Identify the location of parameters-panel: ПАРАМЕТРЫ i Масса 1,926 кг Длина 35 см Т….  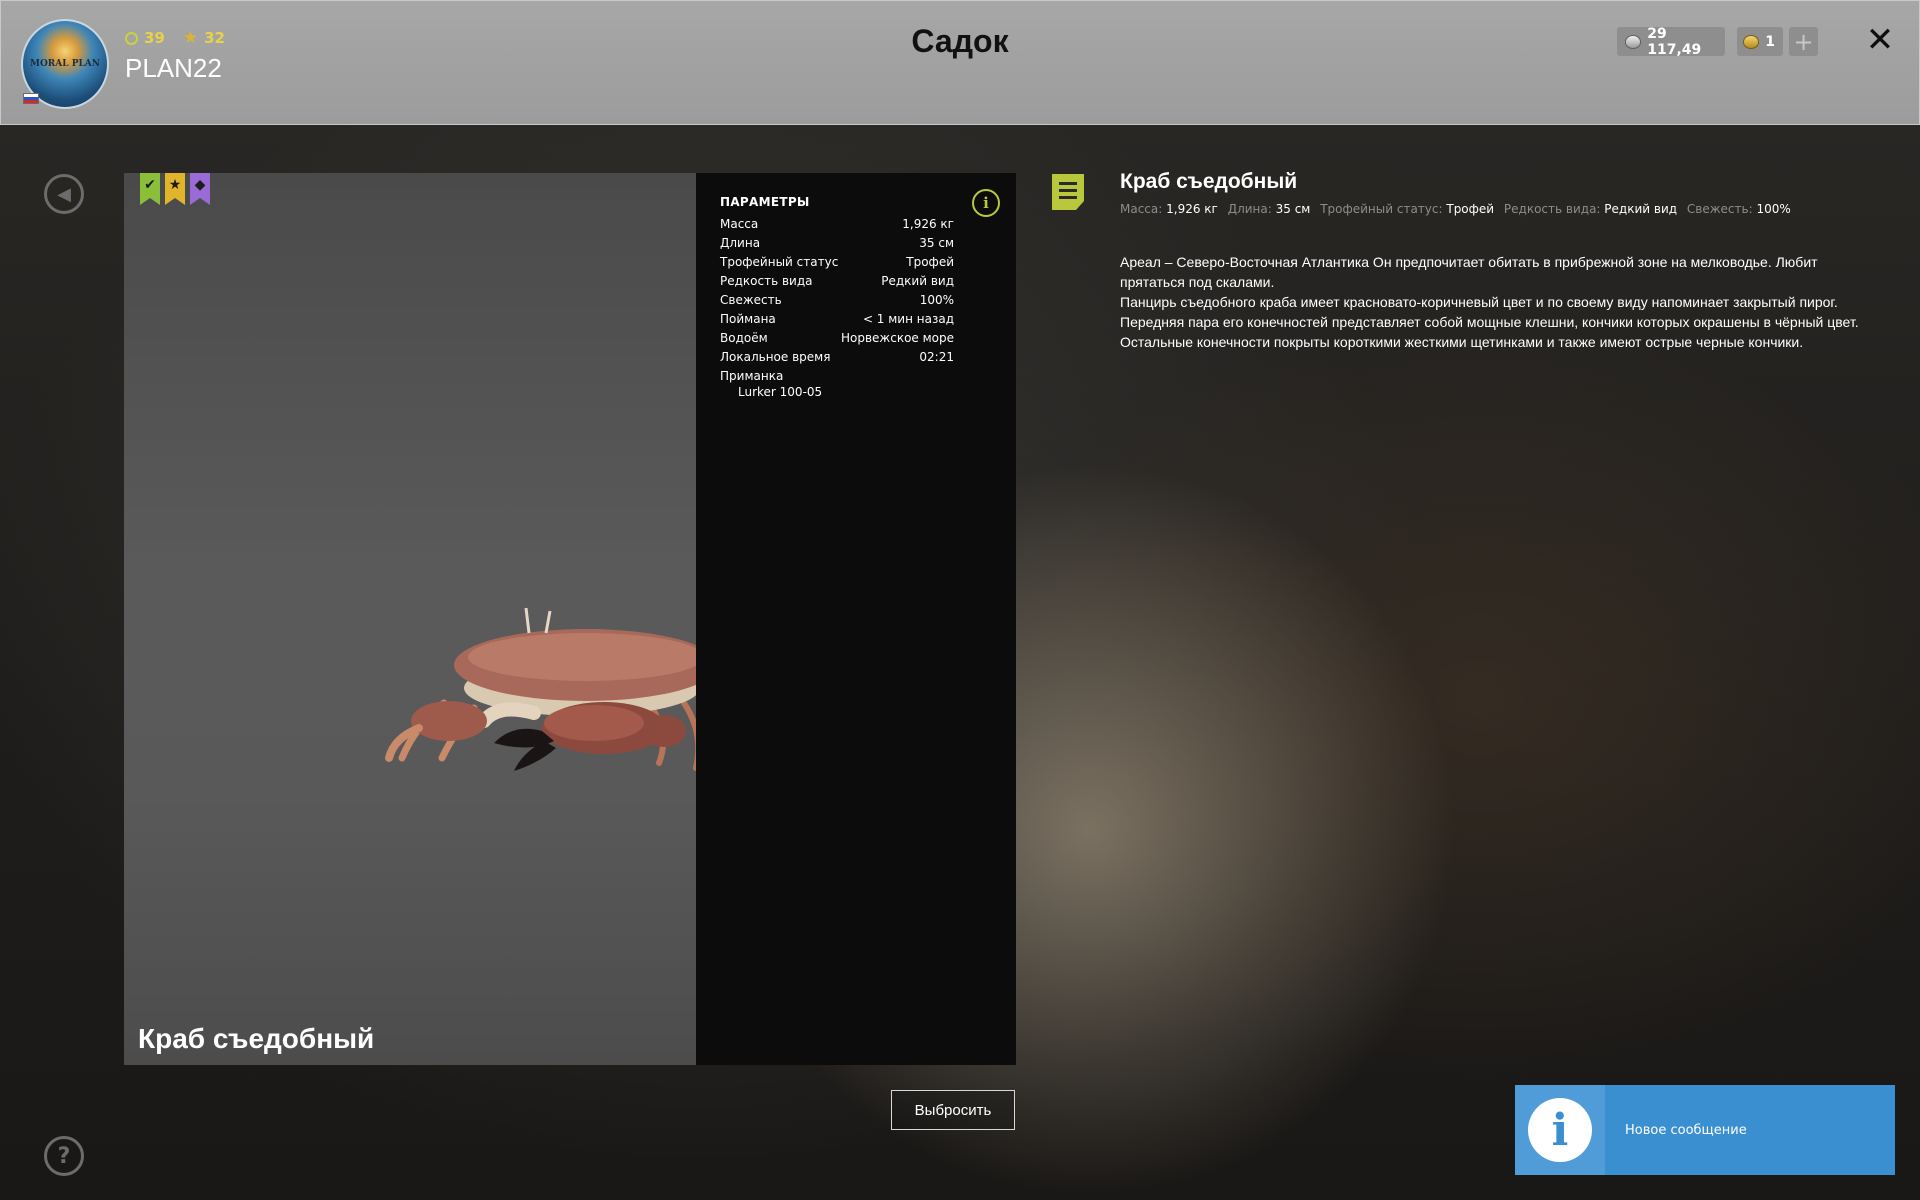
(856, 619).